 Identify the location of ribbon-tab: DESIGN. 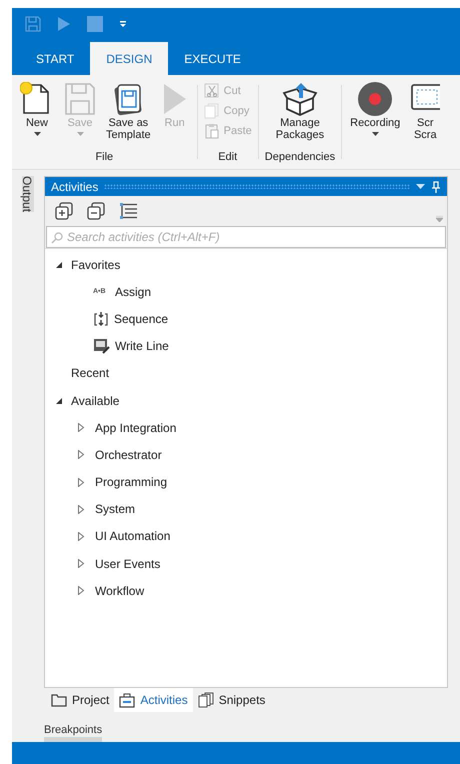
(129, 58).